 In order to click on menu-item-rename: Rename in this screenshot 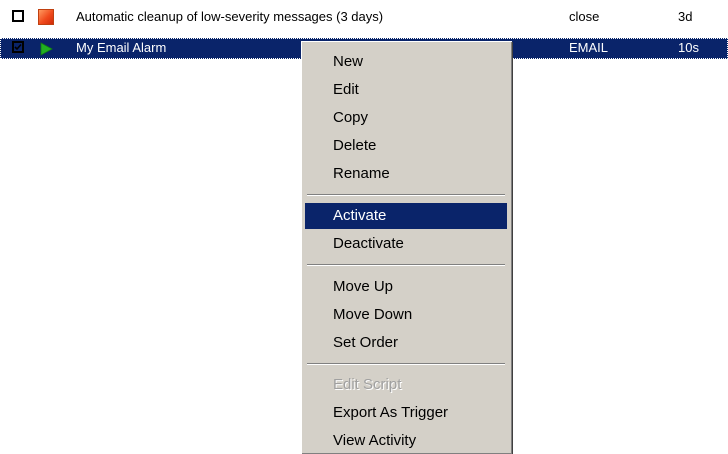, I will do `click(406, 174)`.